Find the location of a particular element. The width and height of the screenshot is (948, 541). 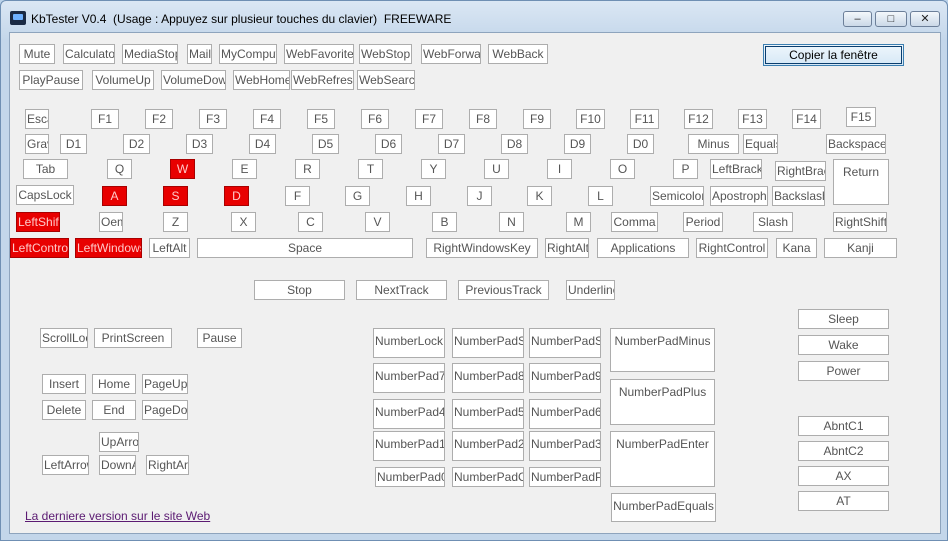

key-f14: F14 is located at coordinates (806, 119).